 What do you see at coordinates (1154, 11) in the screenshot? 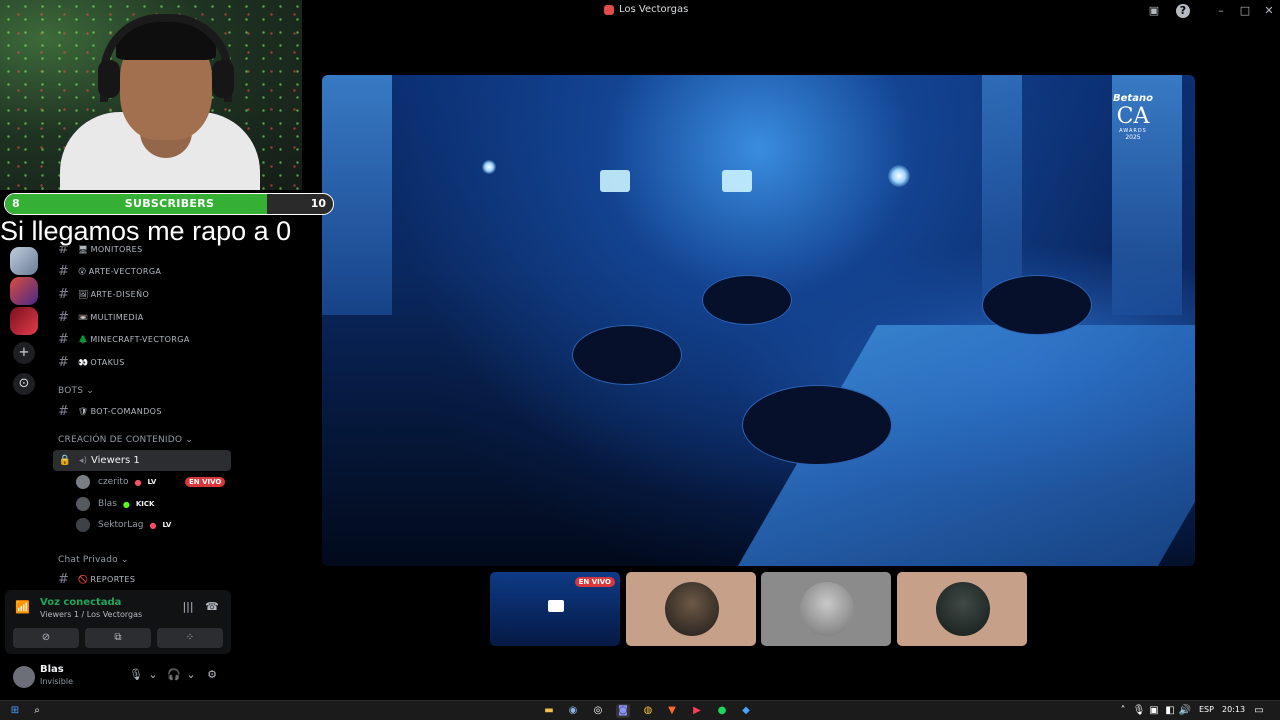
I see `inbox-icon: ▣` at bounding box center [1154, 11].